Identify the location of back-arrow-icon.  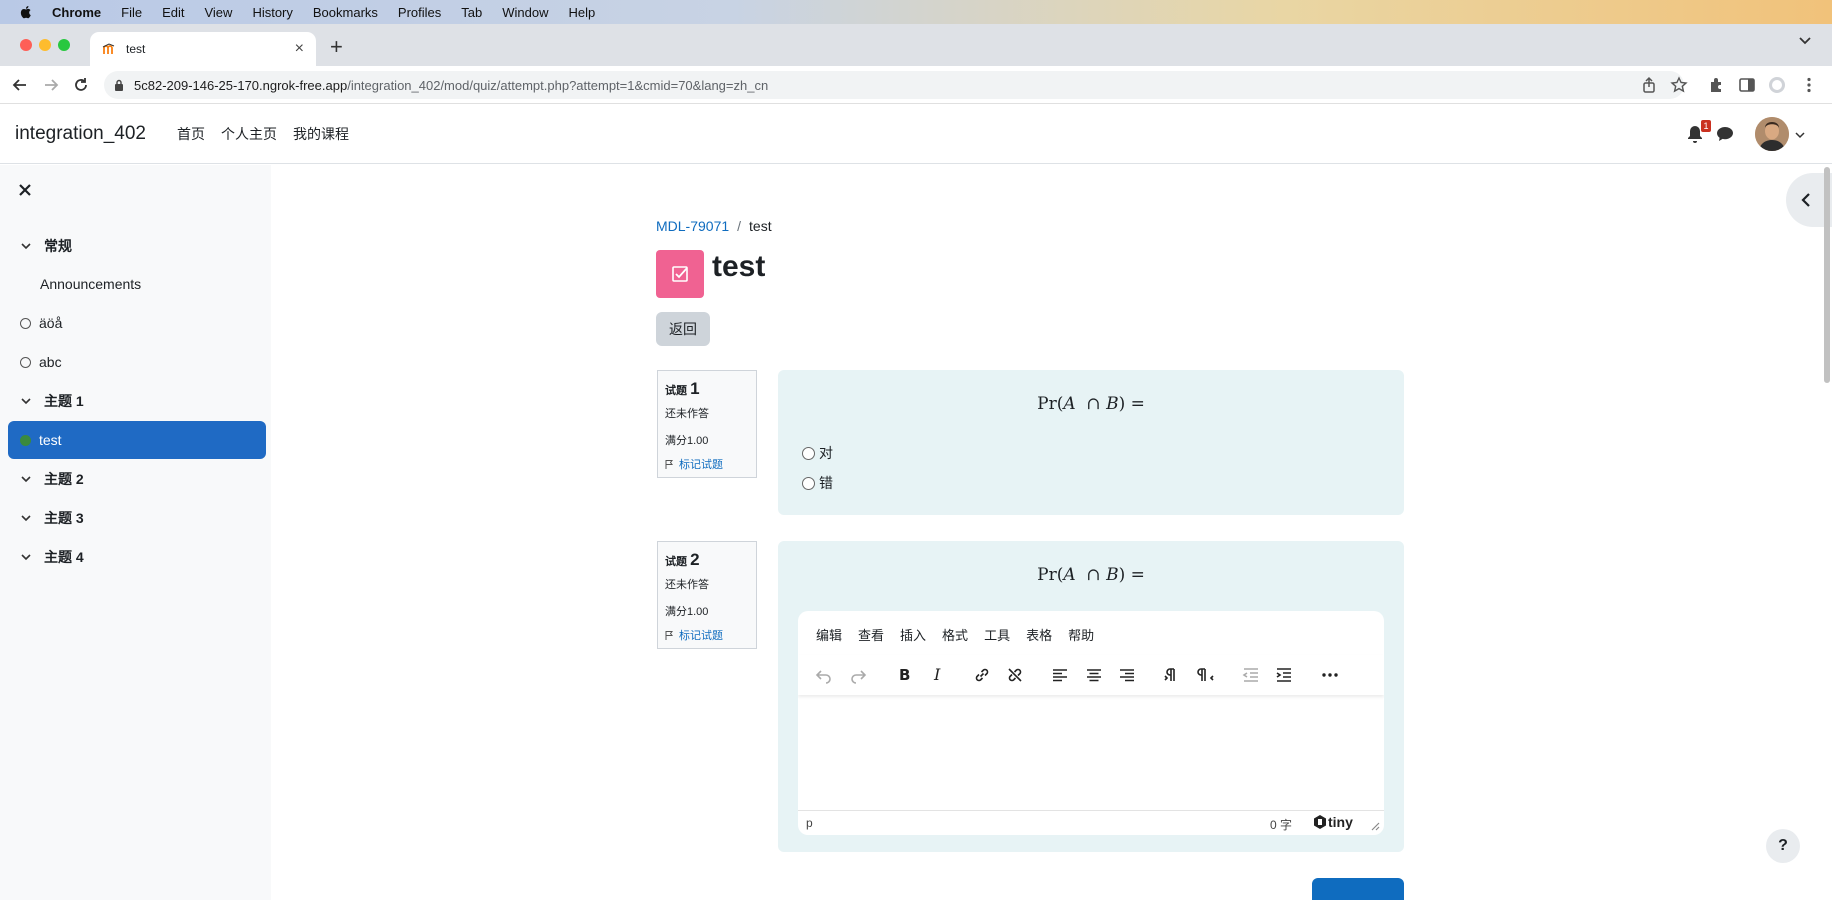
(20, 85).